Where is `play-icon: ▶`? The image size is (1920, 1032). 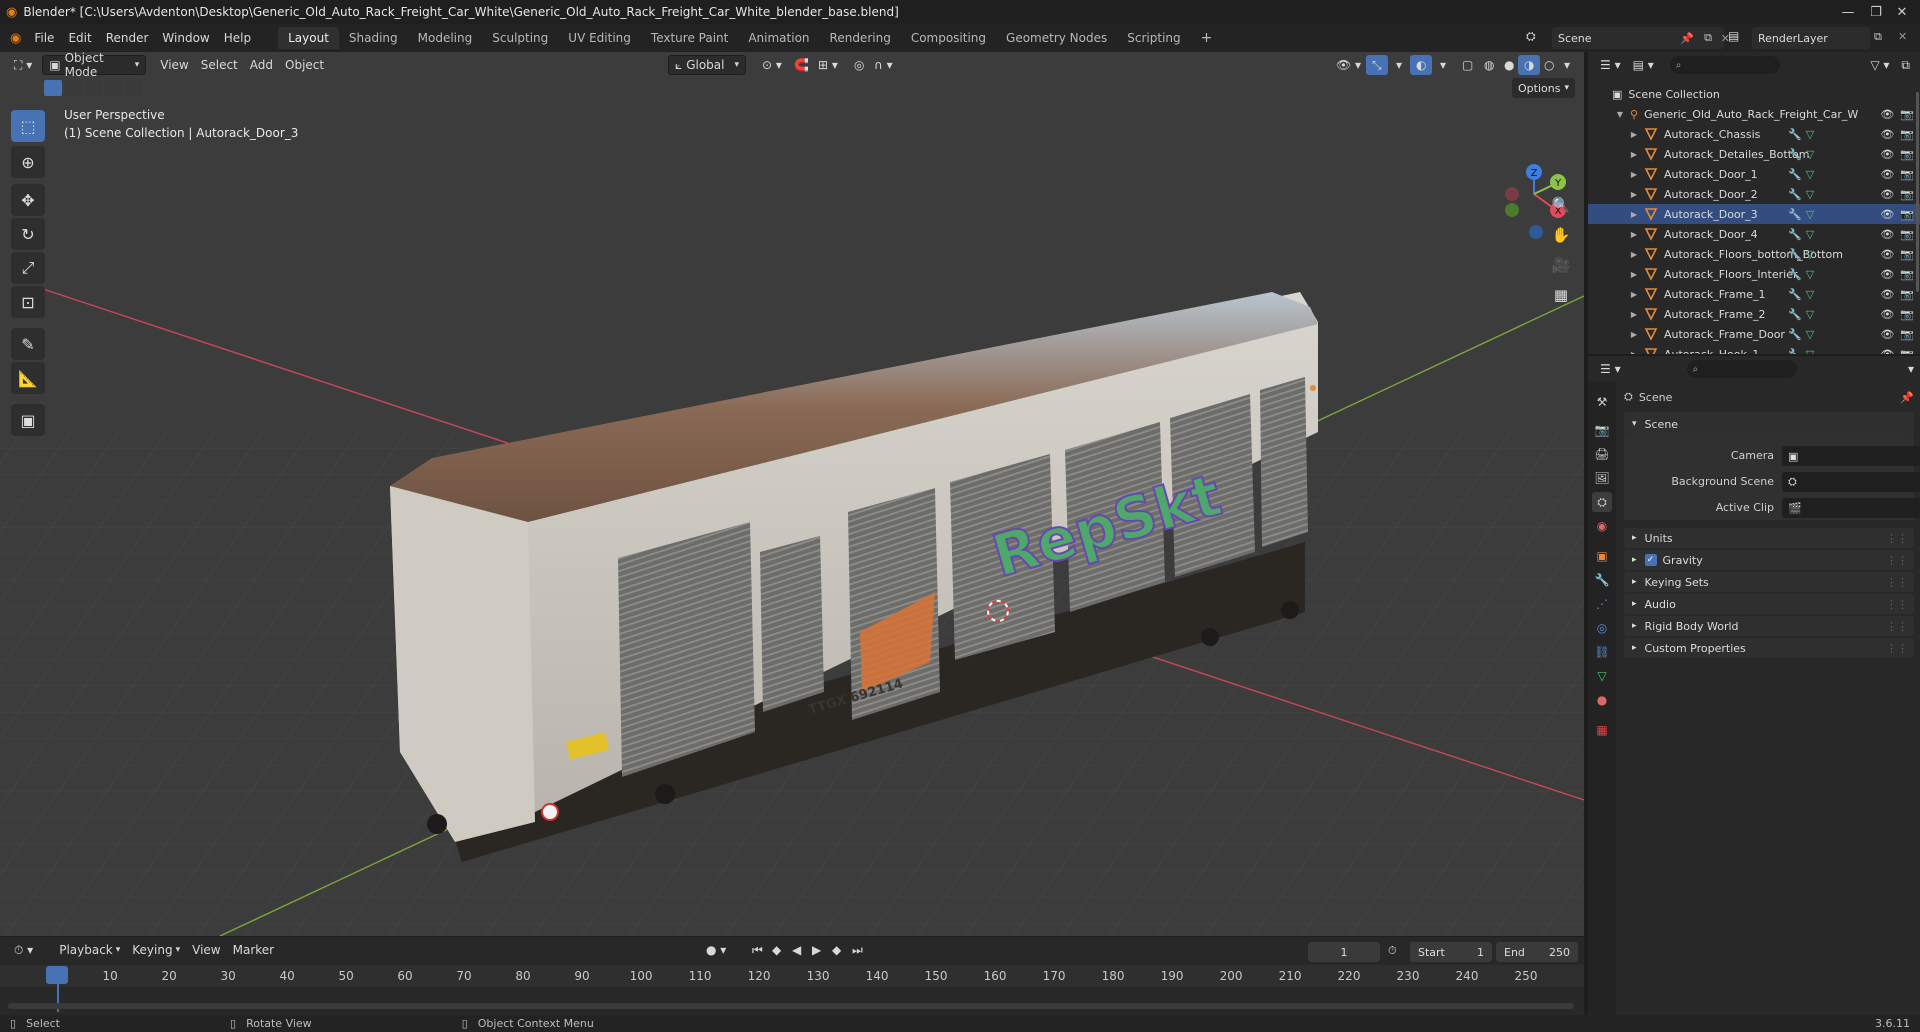
play-icon: ▶ is located at coordinates (816, 950).